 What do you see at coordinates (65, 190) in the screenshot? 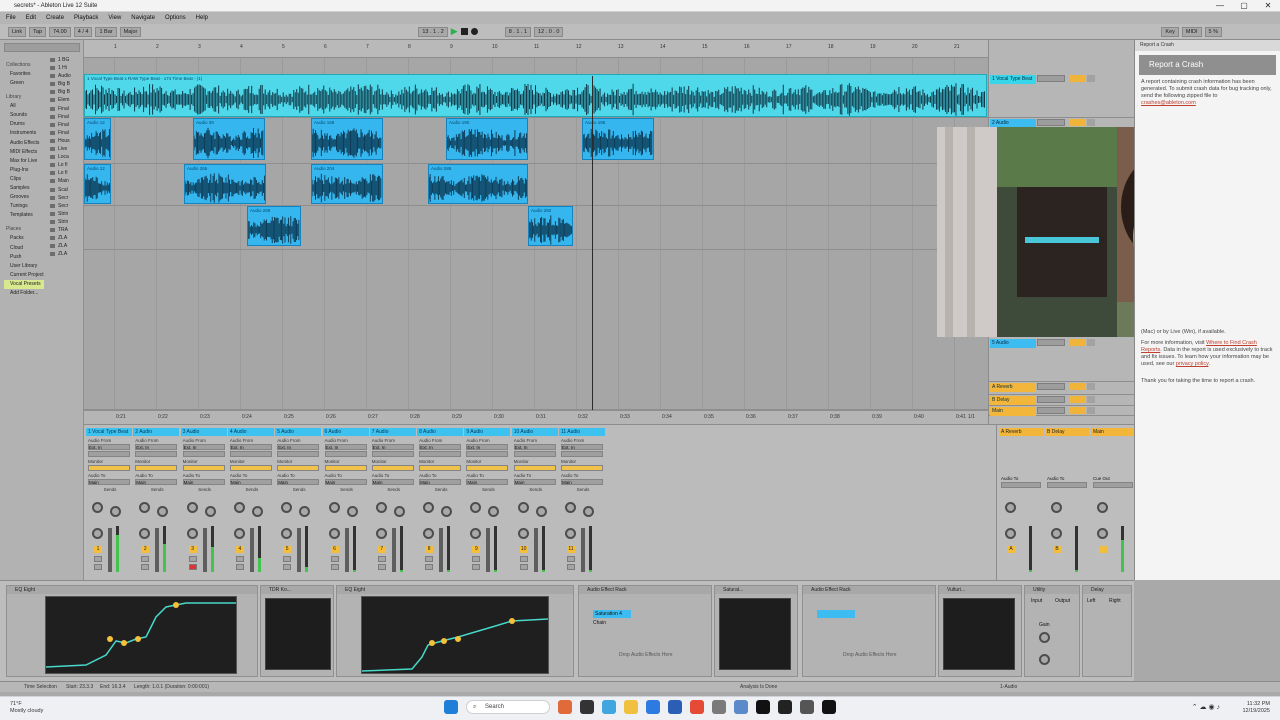
I see `browser-file-item: Scal` at bounding box center [65, 190].